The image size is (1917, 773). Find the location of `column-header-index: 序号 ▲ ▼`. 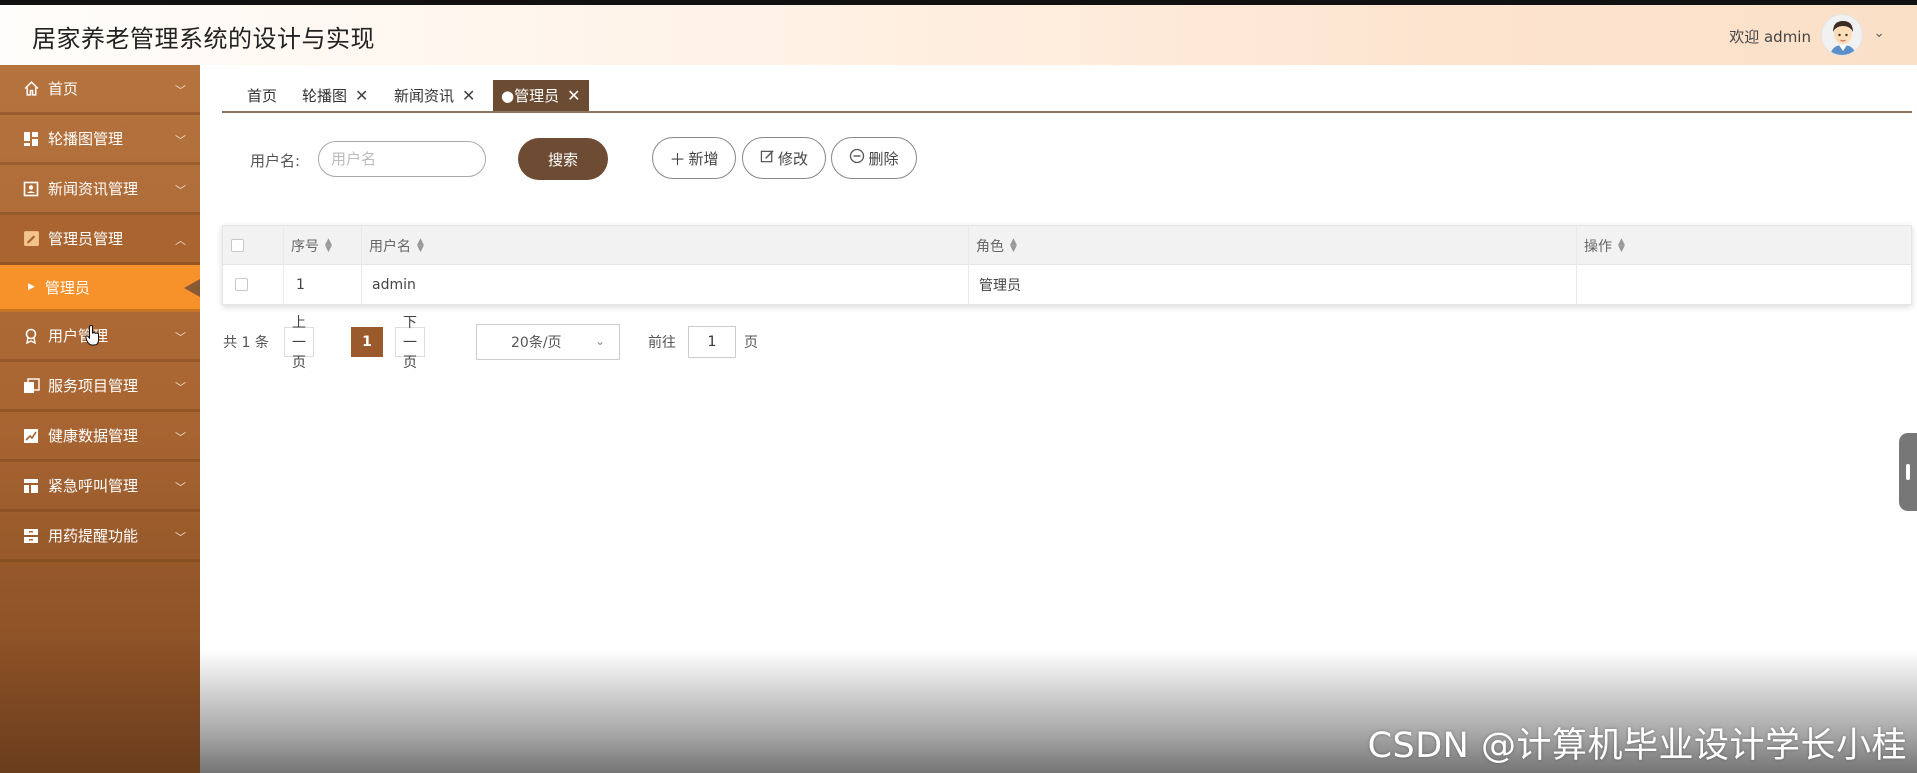

column-header-index: 序号 ▲ ▼ is located at coordinates (323, 245).